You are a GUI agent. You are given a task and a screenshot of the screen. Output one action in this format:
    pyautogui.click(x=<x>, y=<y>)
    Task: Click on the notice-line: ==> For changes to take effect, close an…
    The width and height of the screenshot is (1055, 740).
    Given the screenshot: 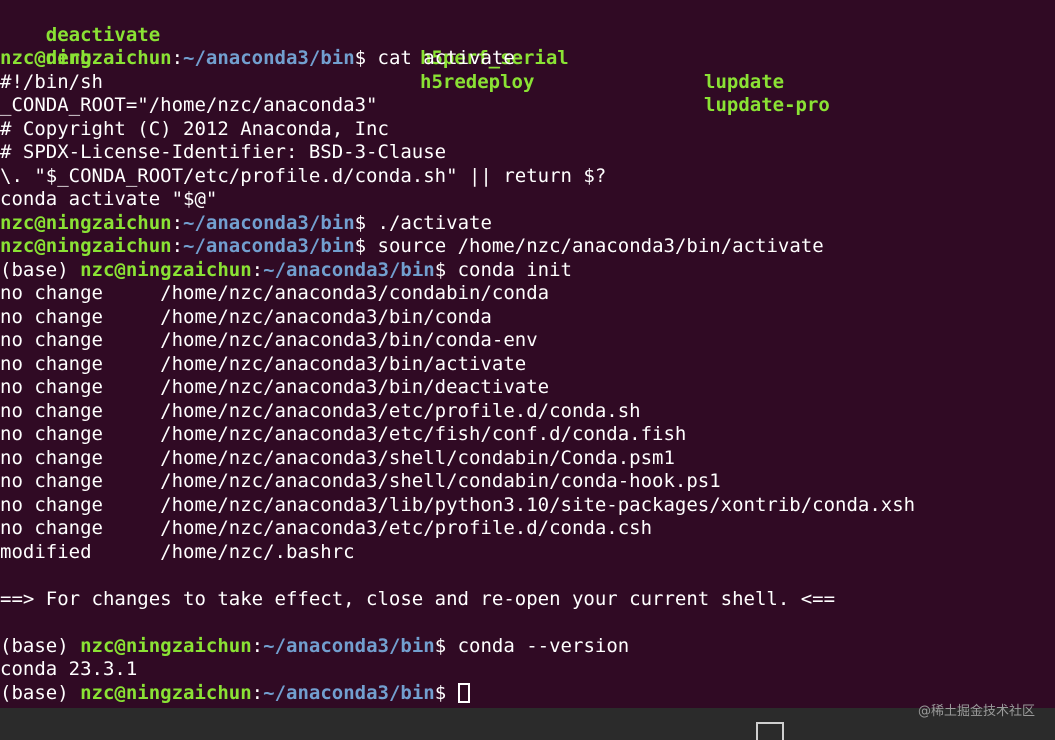 What is the action you would take?
    pyautogui.click(x=418, y=598)
    